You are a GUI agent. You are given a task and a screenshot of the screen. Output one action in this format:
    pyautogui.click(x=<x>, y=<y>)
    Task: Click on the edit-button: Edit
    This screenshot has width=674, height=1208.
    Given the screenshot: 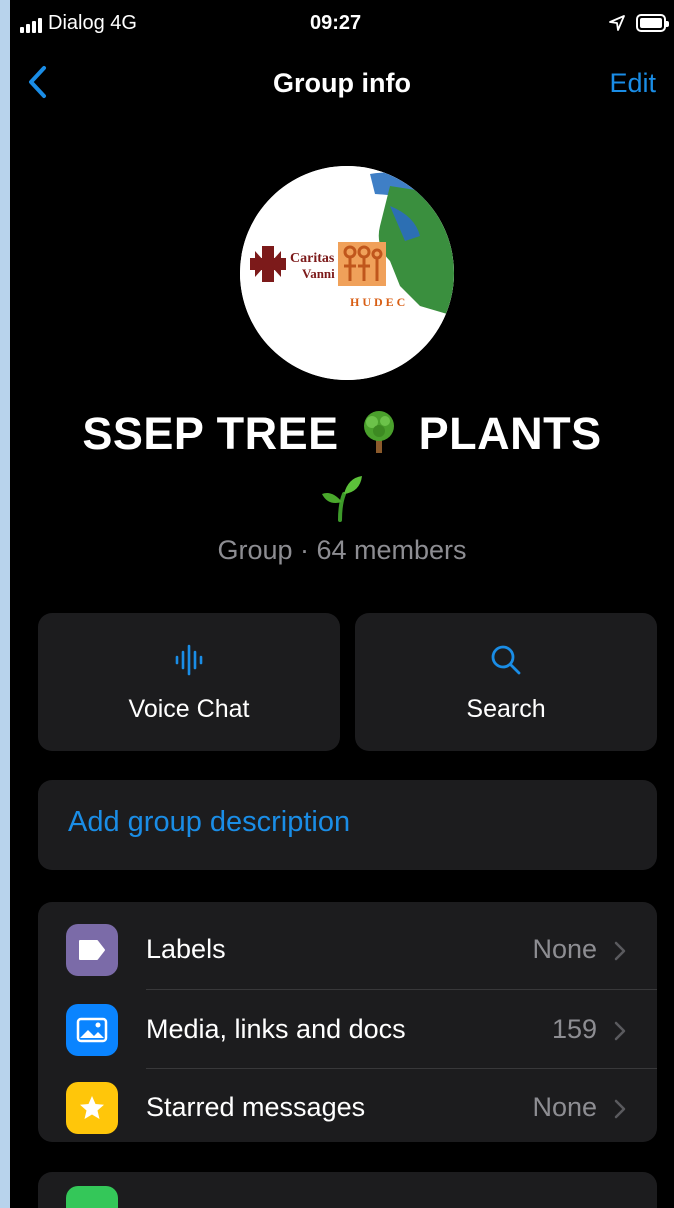 What is the action you would take?
    pyautogui.click(x=632, y=83)
    